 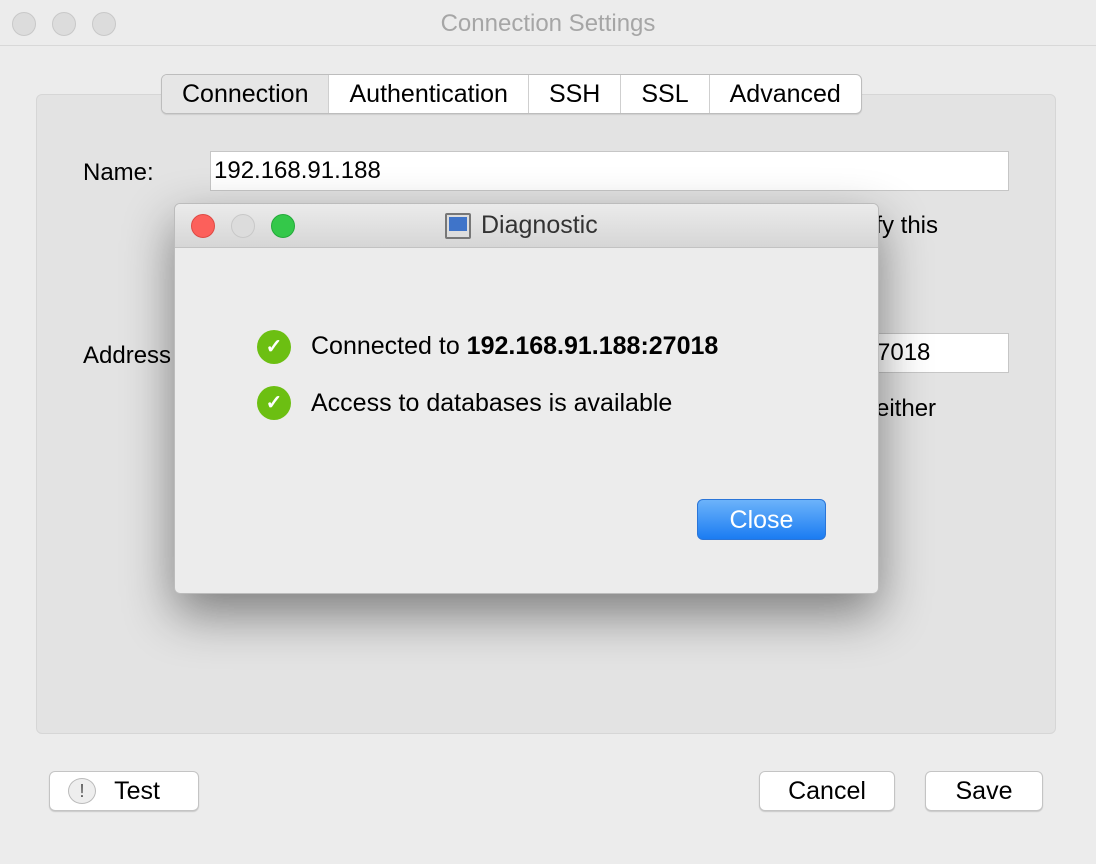 I want to click on dialog-title-bar: Diagnostic, so click(x=526, y=226).